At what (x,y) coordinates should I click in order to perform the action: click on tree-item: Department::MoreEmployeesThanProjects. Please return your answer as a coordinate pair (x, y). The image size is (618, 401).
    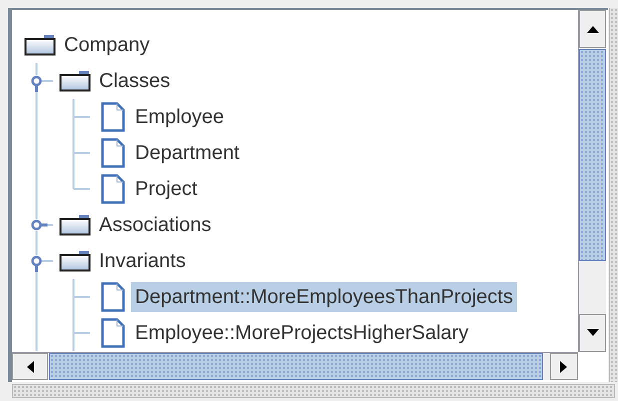
    Looking at the image, I should click on (324, 297).